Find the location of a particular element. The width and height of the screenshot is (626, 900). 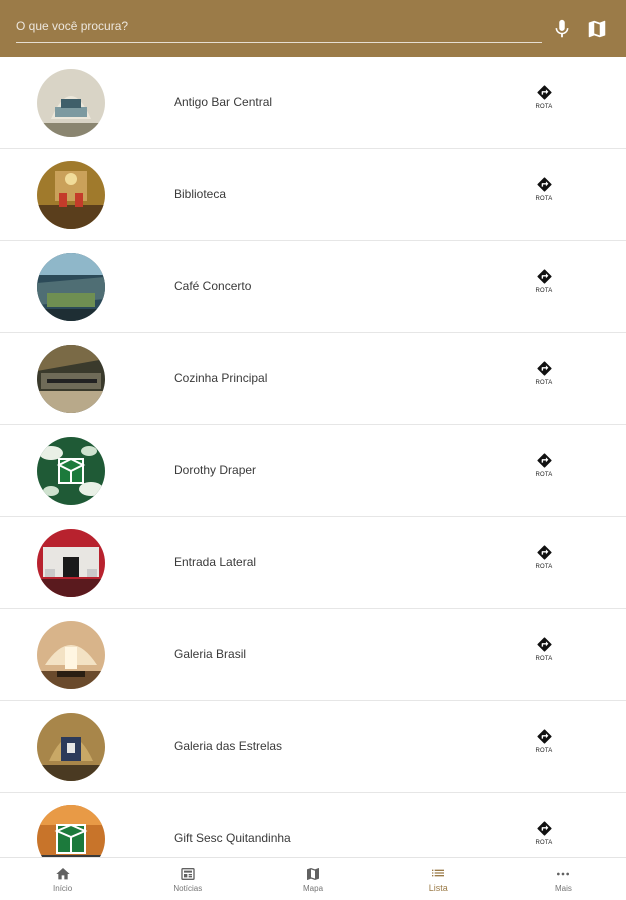

search-field is located at coordinates (279, 27).